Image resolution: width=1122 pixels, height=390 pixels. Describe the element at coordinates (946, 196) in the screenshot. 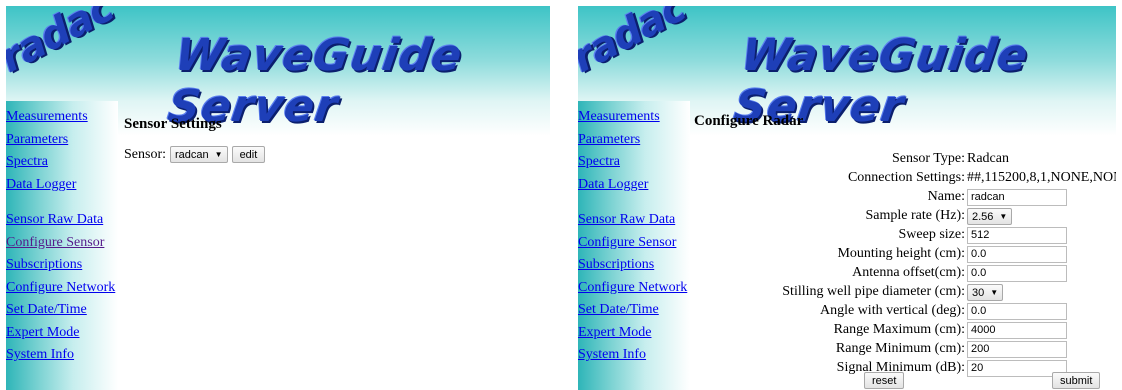

I see `name-label: Name:` at that location.